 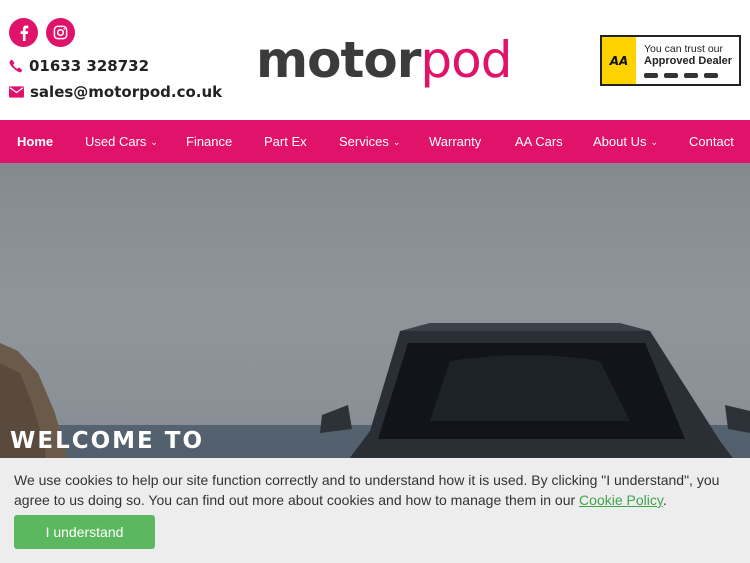 I want to click on nav-warranty-label: Warranty, so click(x=455, y=141).